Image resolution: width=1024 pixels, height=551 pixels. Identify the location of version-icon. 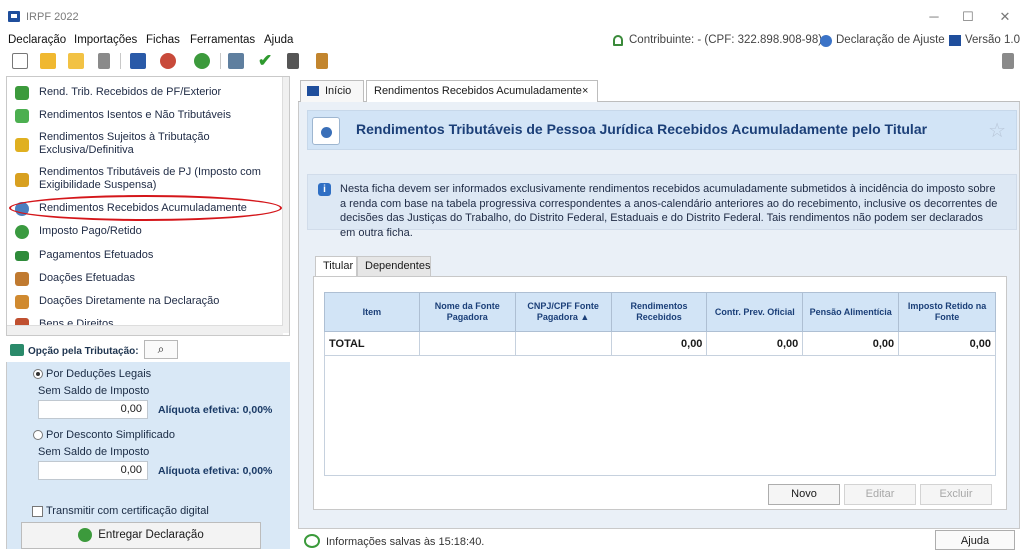
(955, 40).